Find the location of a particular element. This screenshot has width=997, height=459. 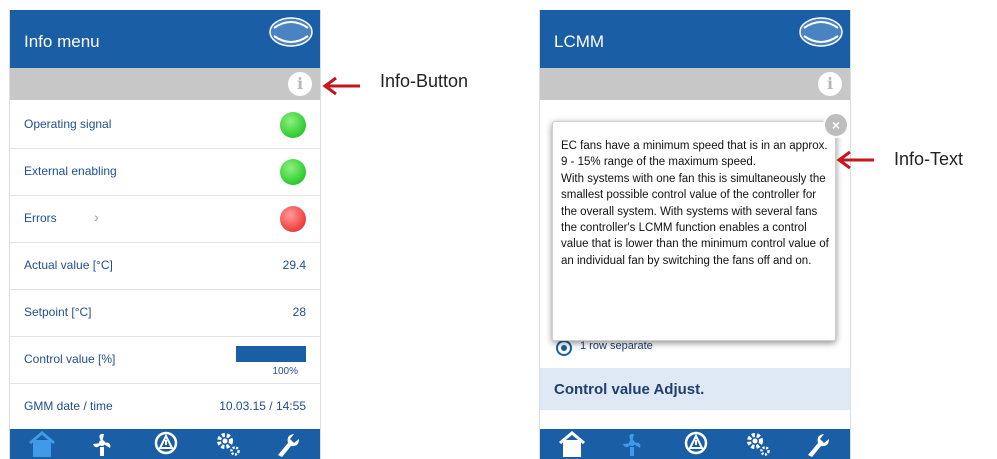

section-title: Control value Adjust. is located at coordinates (629, 389).